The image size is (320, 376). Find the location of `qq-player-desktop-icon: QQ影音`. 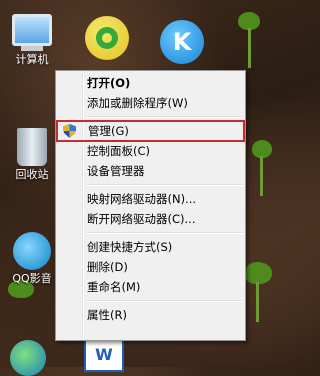

qq-player-desktop-icon: QQ影音 is located at coordinates (32, 258).